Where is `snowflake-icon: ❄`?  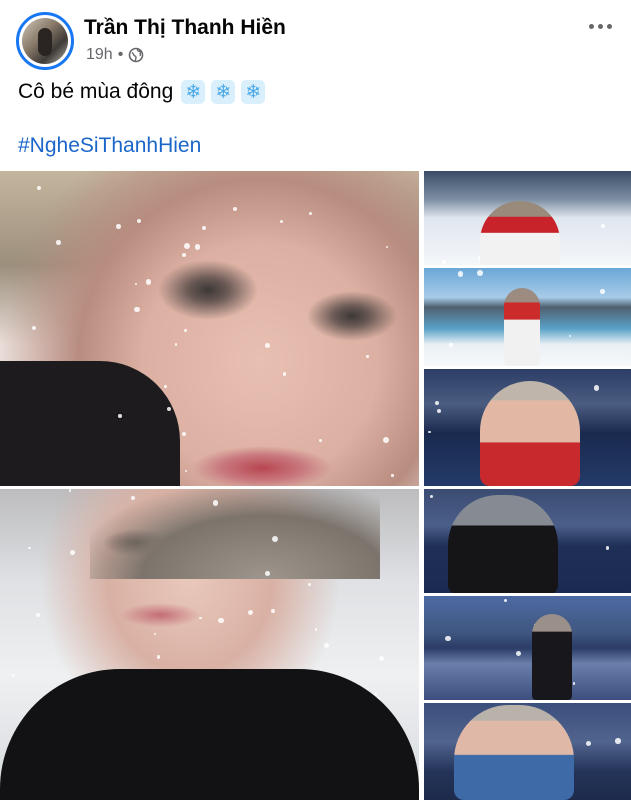
snowflake-icon: ❄ is located at coordinates (223, 92).